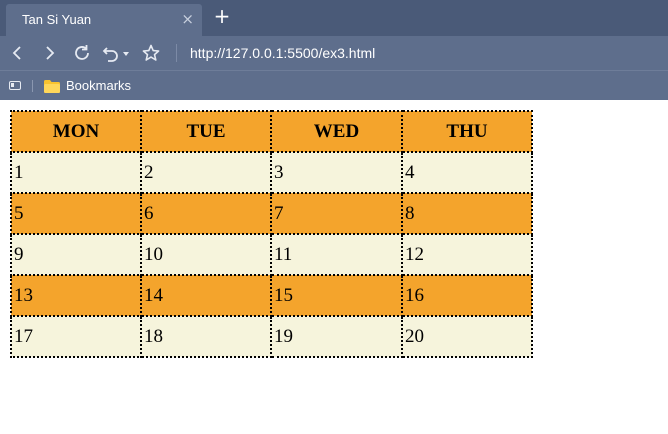  What do you see at coordinates (467, 131) in the screenshot?
I see `header-cell-thu: THU` at bounding box center [467, 131].